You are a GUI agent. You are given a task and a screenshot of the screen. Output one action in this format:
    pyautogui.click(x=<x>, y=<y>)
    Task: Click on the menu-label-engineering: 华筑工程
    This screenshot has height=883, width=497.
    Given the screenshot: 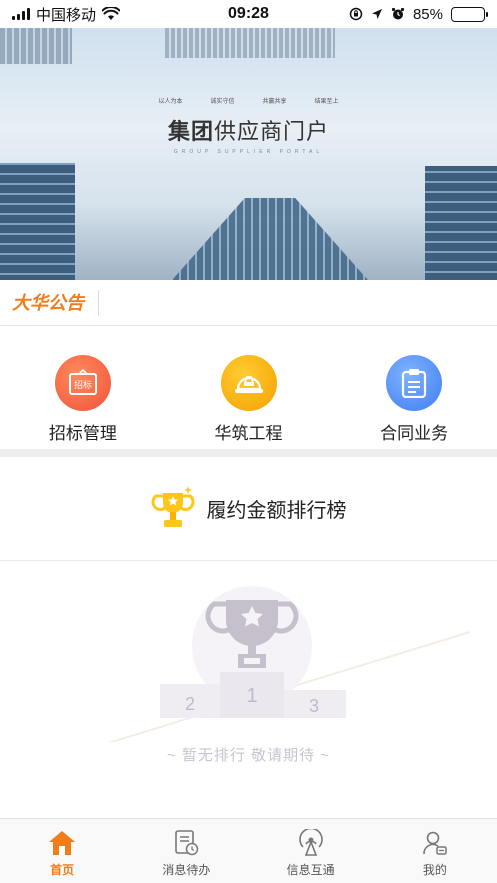 What is the action you would take?
    pyautogui.click(x=248, y=433)
    